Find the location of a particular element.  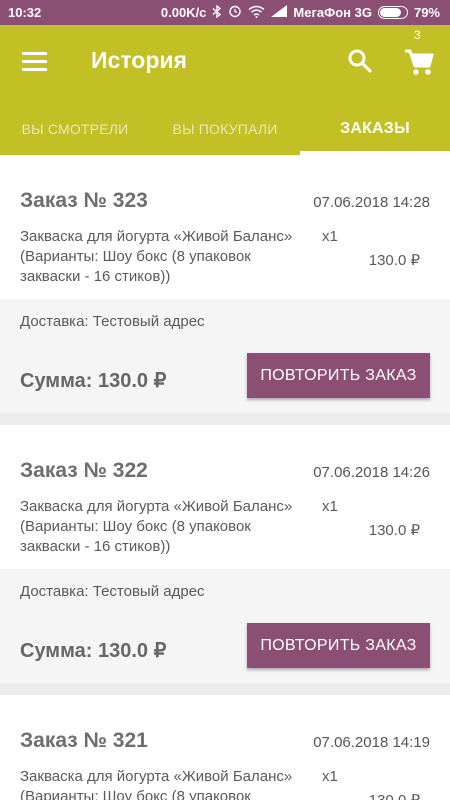

status-indicators: 0.00K/c МегаФон 3G 79% is located at coordinates (300, 12).